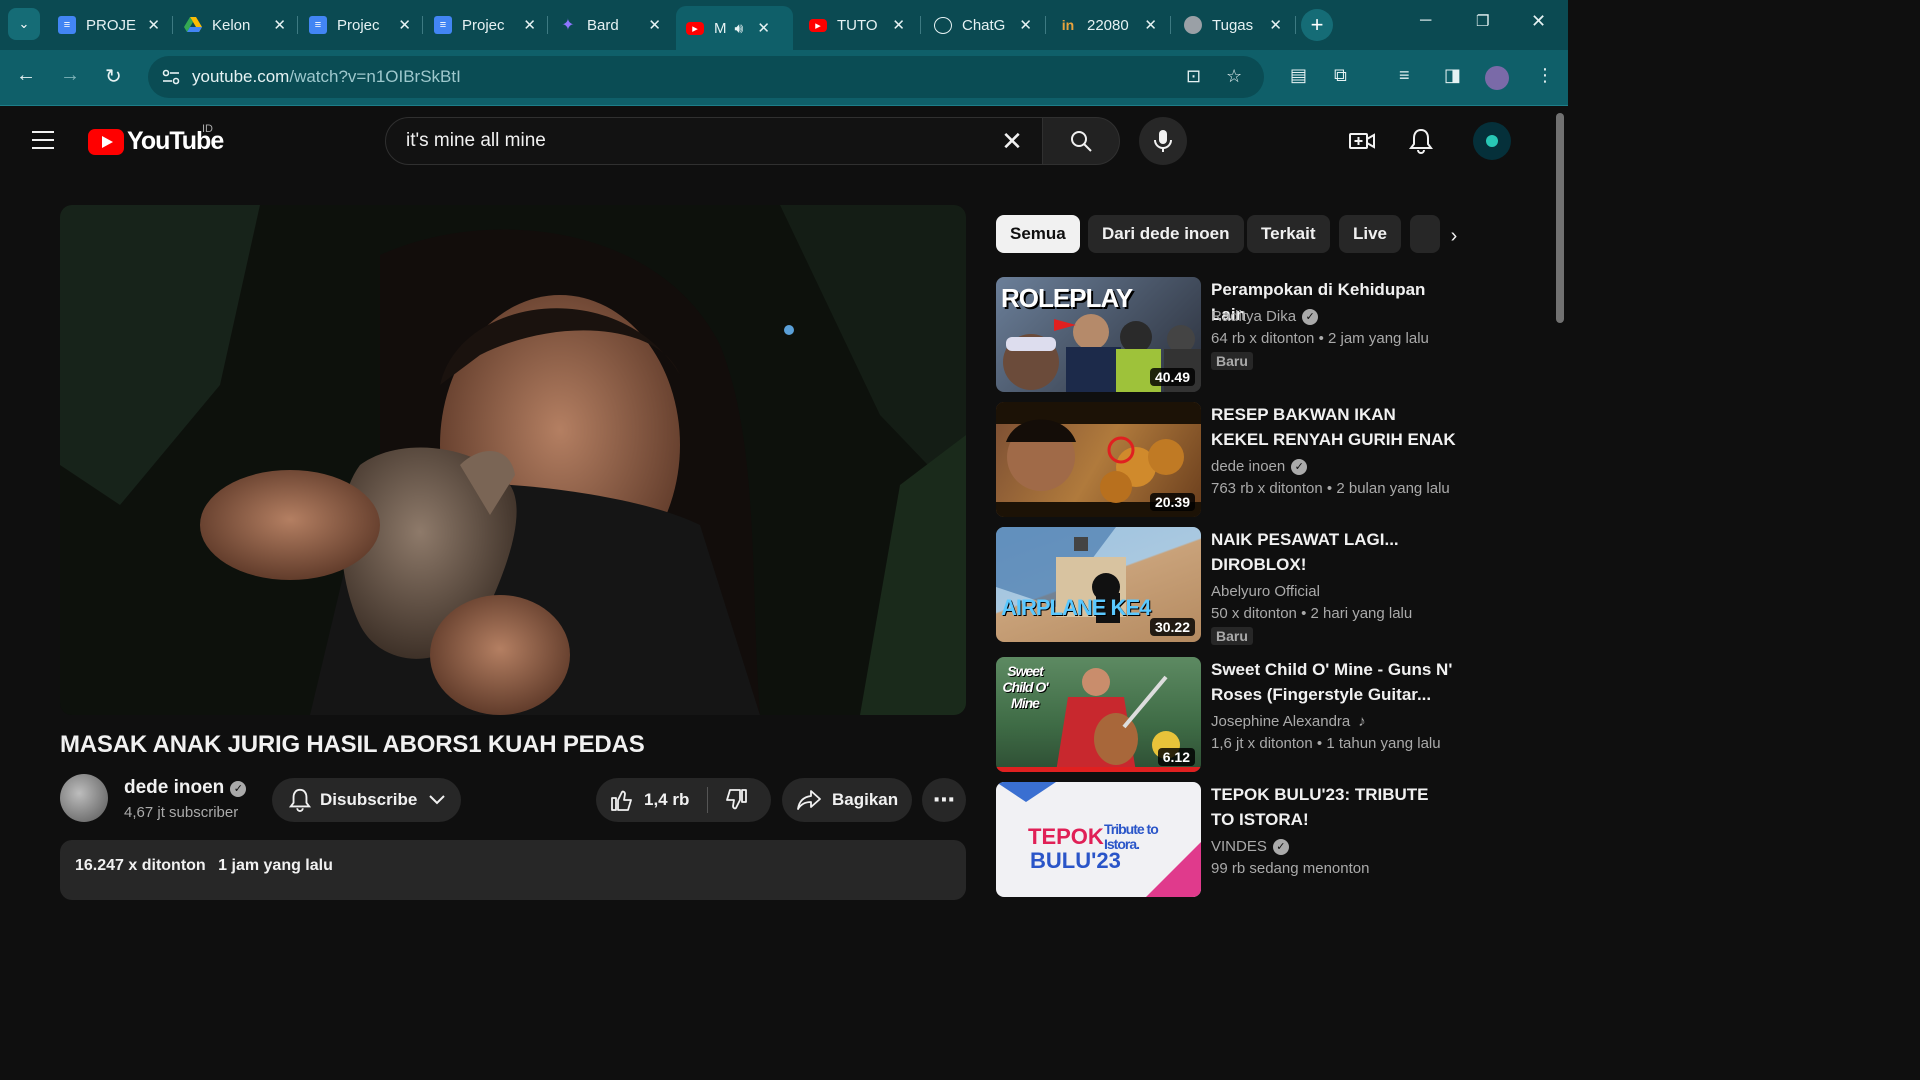 The height and width of the screenshot is (1080, 1920). I want to click on reload-icon: ↻, so click(113, 76).